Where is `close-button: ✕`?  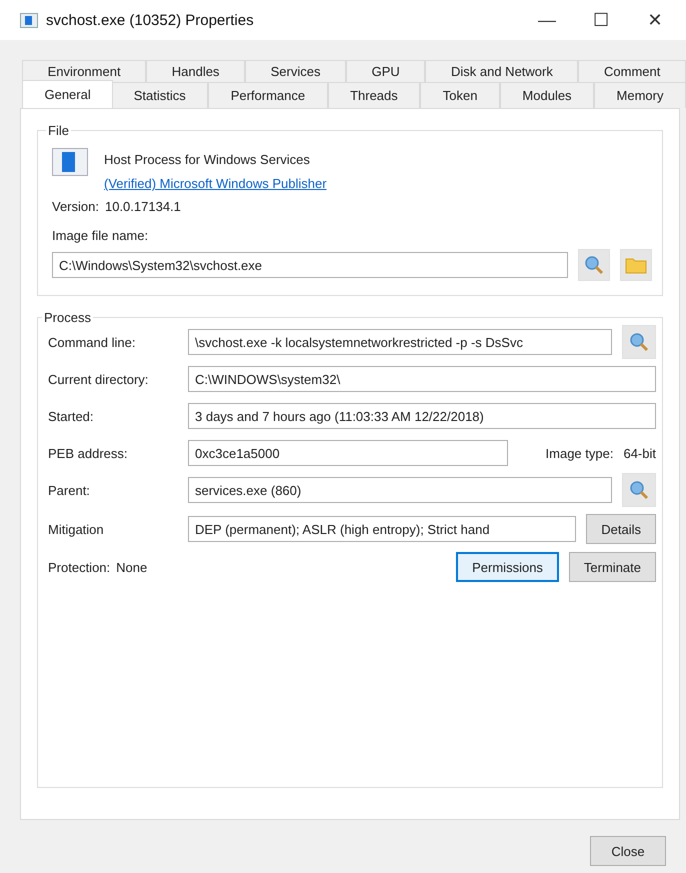 close-button: ✕ is located at coordinates (655, 20).